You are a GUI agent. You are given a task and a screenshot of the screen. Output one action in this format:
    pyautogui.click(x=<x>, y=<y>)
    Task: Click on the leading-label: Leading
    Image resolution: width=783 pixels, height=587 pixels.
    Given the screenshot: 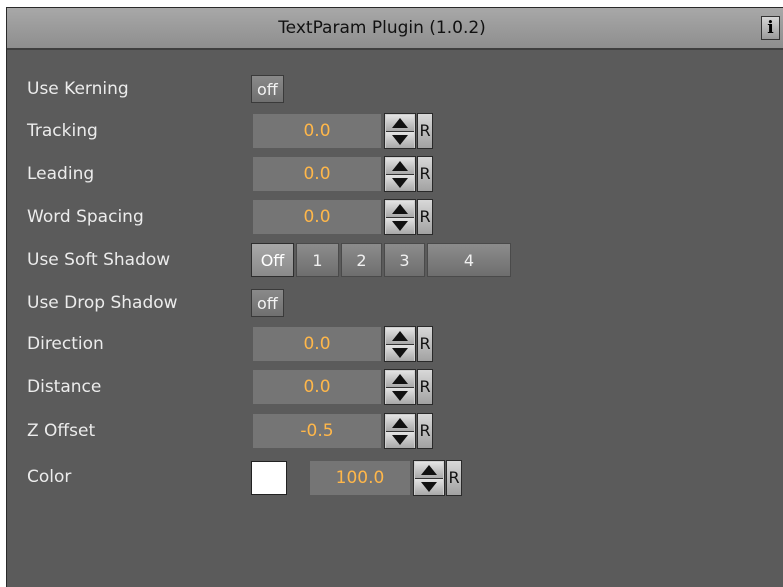 What is the action you would take?
    pyautogui.click(x=61, y=174)
    